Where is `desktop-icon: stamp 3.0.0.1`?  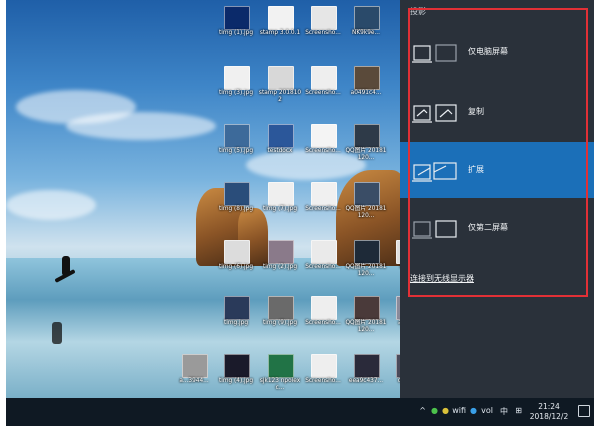
desktop-icon: stamp 3.0.0.1 is located at coordinates (280, 35).